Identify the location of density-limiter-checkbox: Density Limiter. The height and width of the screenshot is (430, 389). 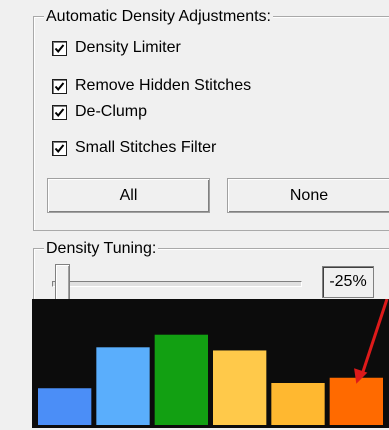
(116, 48).